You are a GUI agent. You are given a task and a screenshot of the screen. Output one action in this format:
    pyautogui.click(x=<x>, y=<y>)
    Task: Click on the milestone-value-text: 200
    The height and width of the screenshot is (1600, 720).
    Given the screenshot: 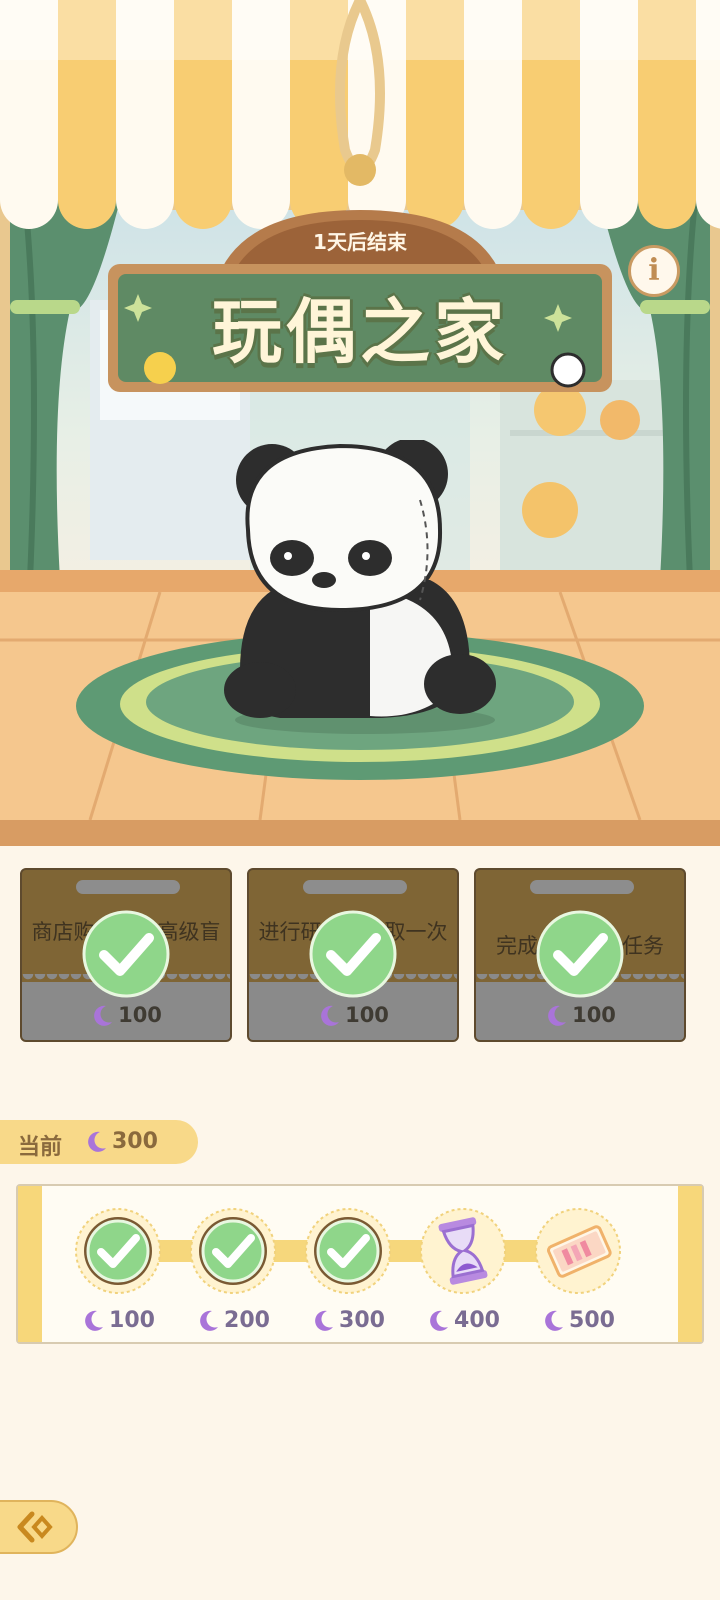 What is the action you would take?
    pyautogui.click(x=247, y=1320)
    